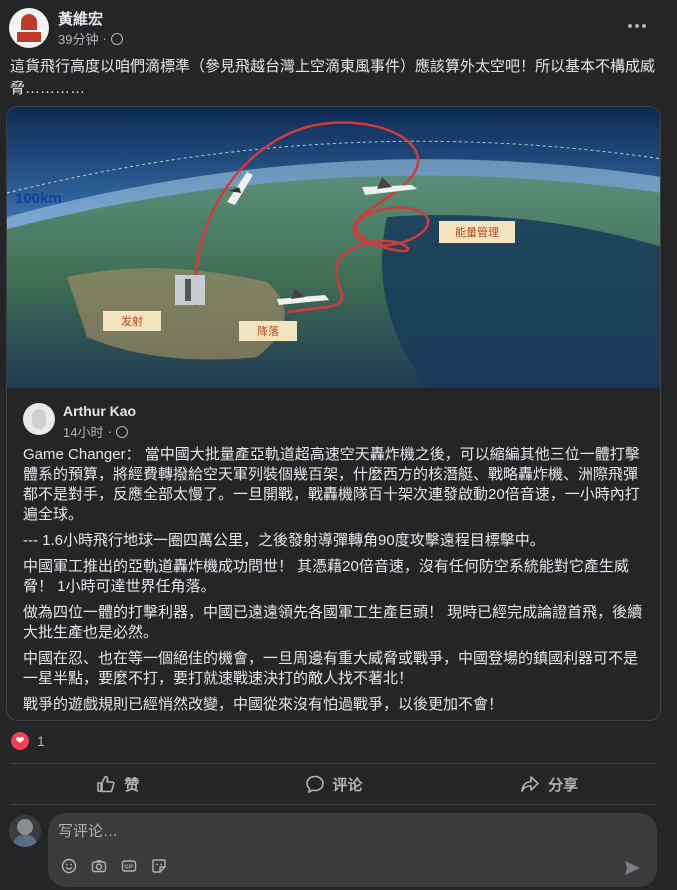 This screenshot has height=890, width=677. Describe the element at coordinates (632, 868) in the screenshot. I see `send-icon` at that location.